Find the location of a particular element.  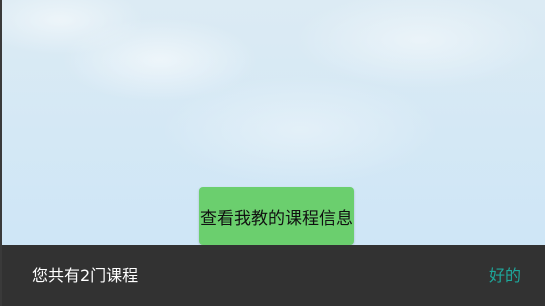

snackbar-ok-button: 好的 is located at coordinates (505, 275).